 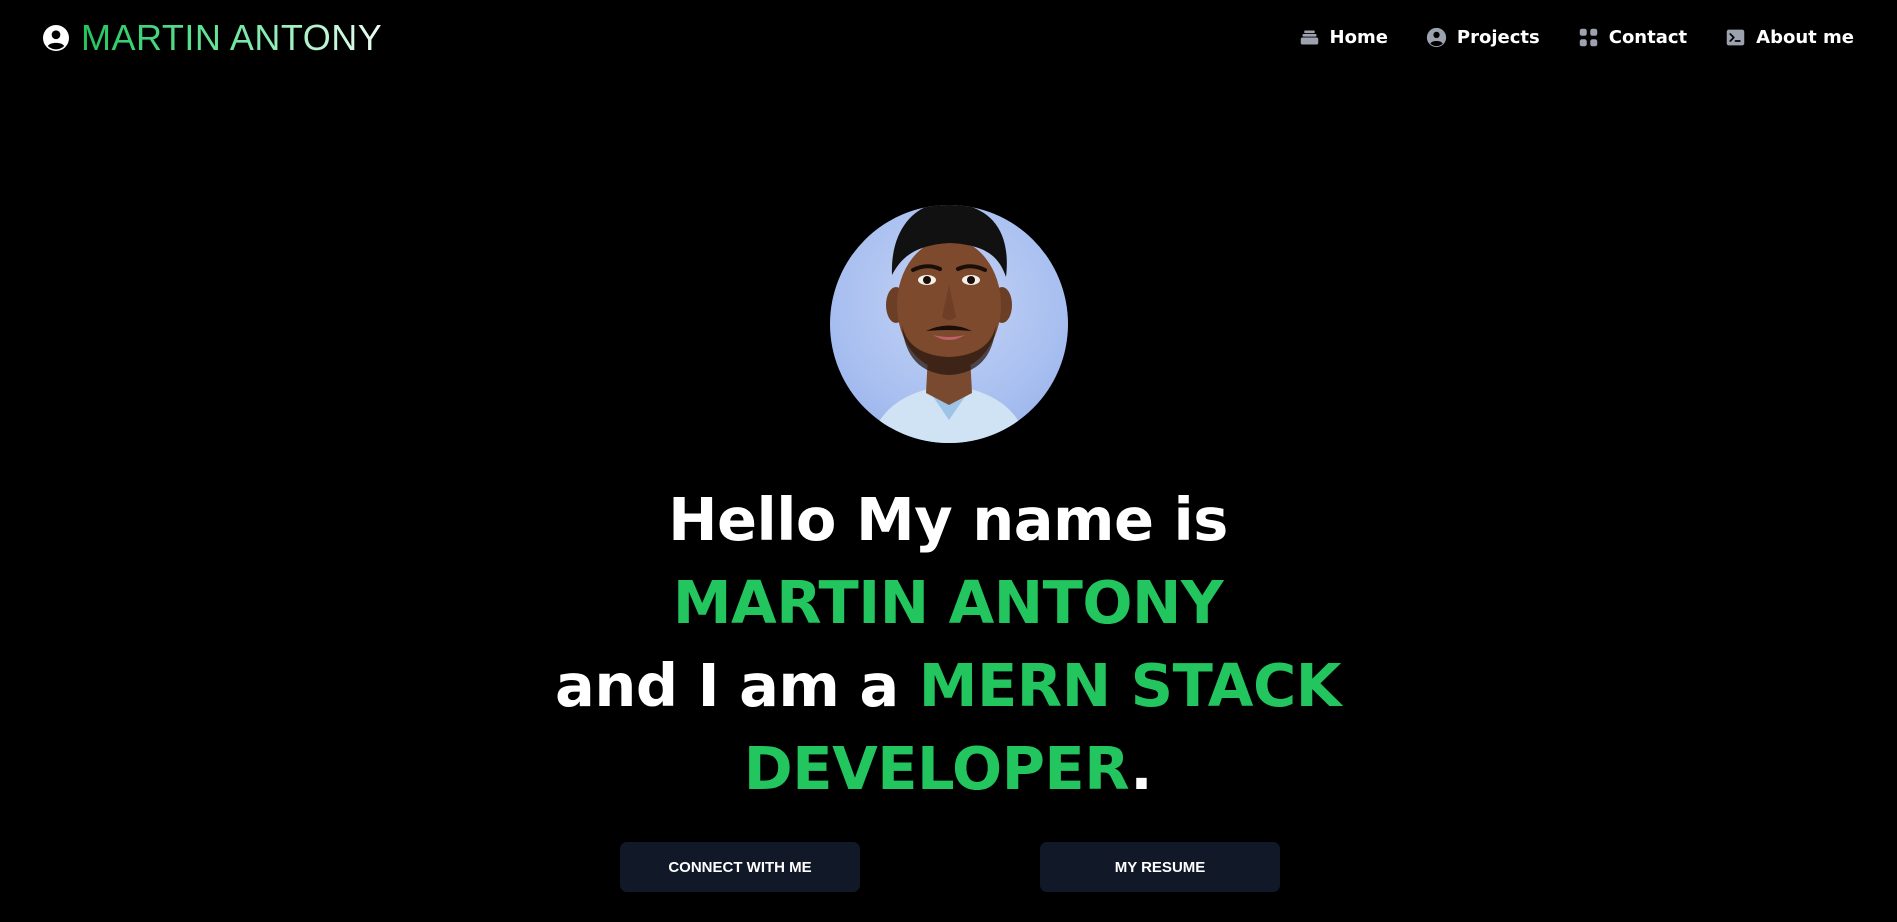 I want to click on profile-avatar, so click(x=949, y=324).